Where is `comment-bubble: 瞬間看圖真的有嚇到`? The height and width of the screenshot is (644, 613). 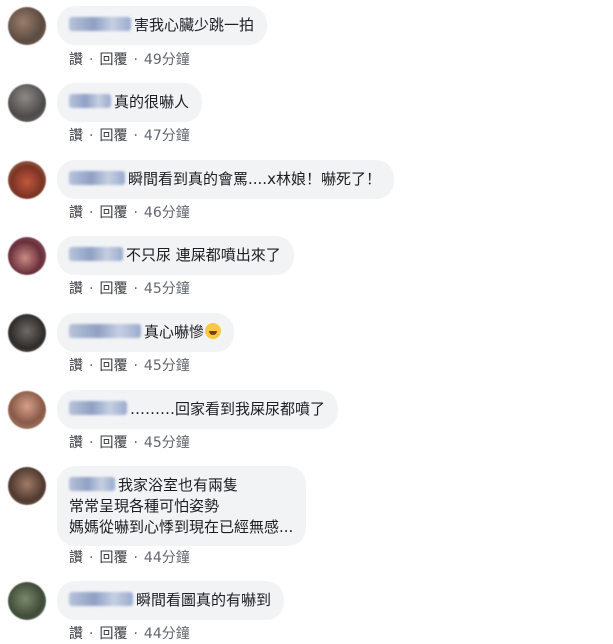 comment-bubble: 瞬間看圖真的有嚇到 is located at coordinates (171, 600).